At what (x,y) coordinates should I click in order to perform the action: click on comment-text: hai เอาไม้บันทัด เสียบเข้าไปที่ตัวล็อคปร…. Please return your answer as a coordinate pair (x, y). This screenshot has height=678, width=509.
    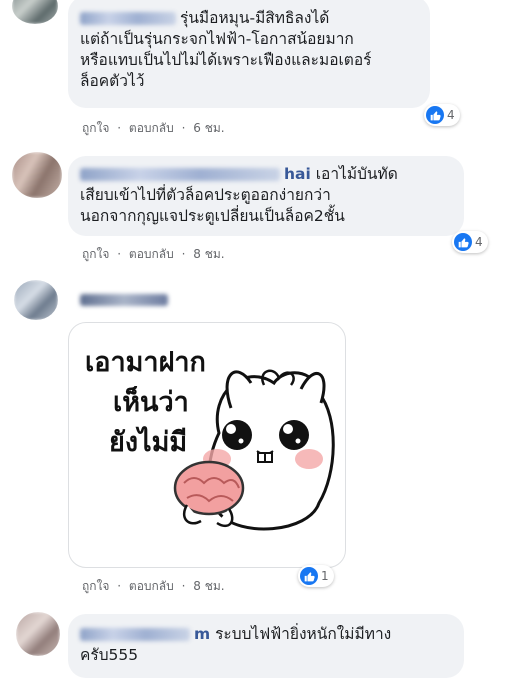
    Looking at the image, I should click on (266, 195).